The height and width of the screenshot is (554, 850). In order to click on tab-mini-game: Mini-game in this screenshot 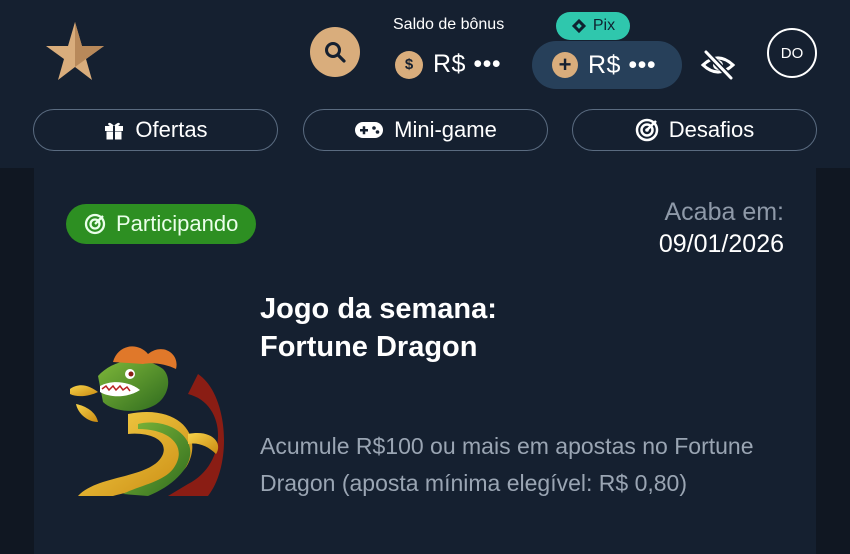, I will do `click(425, 130)`.